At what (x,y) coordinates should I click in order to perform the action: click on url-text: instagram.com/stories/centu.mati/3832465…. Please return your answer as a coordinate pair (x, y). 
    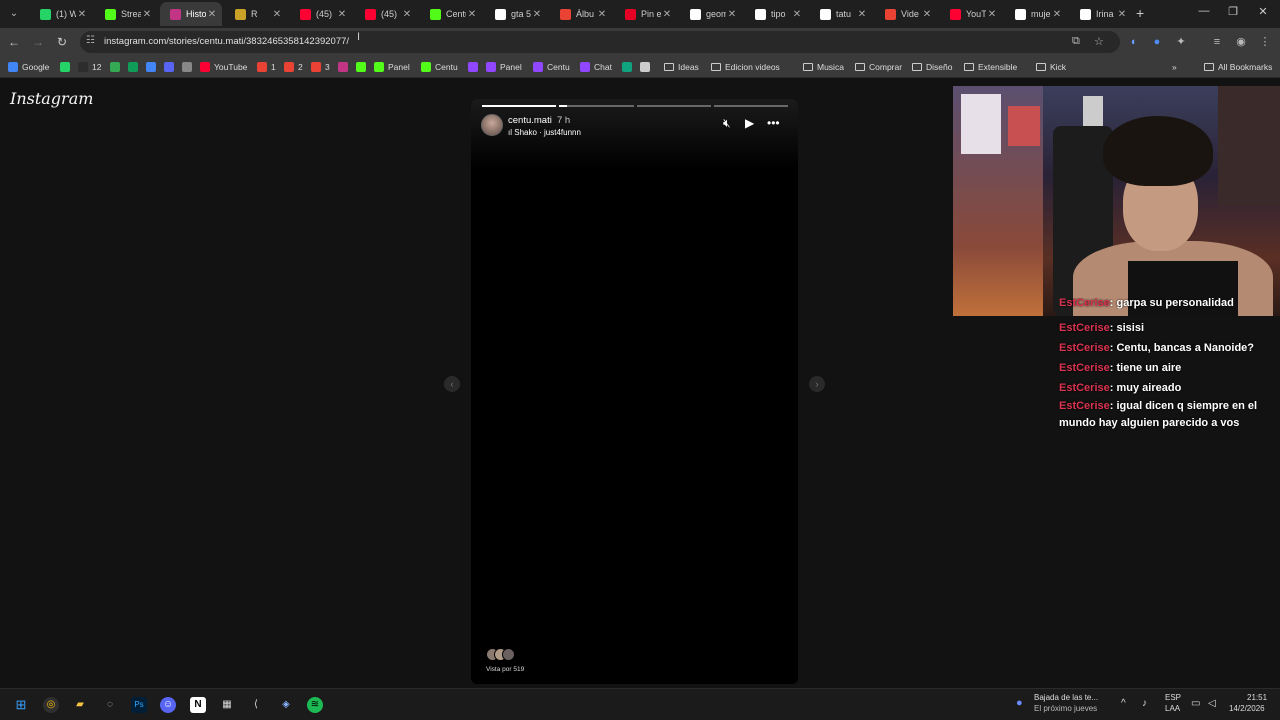
    Looking at the image, I should click on (226, 41).